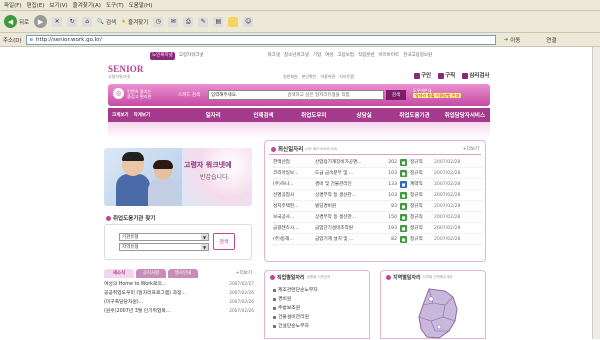 This screenshot has height=340, width=600. I want to click on utility-link: 일반회원, so click(290, 77).